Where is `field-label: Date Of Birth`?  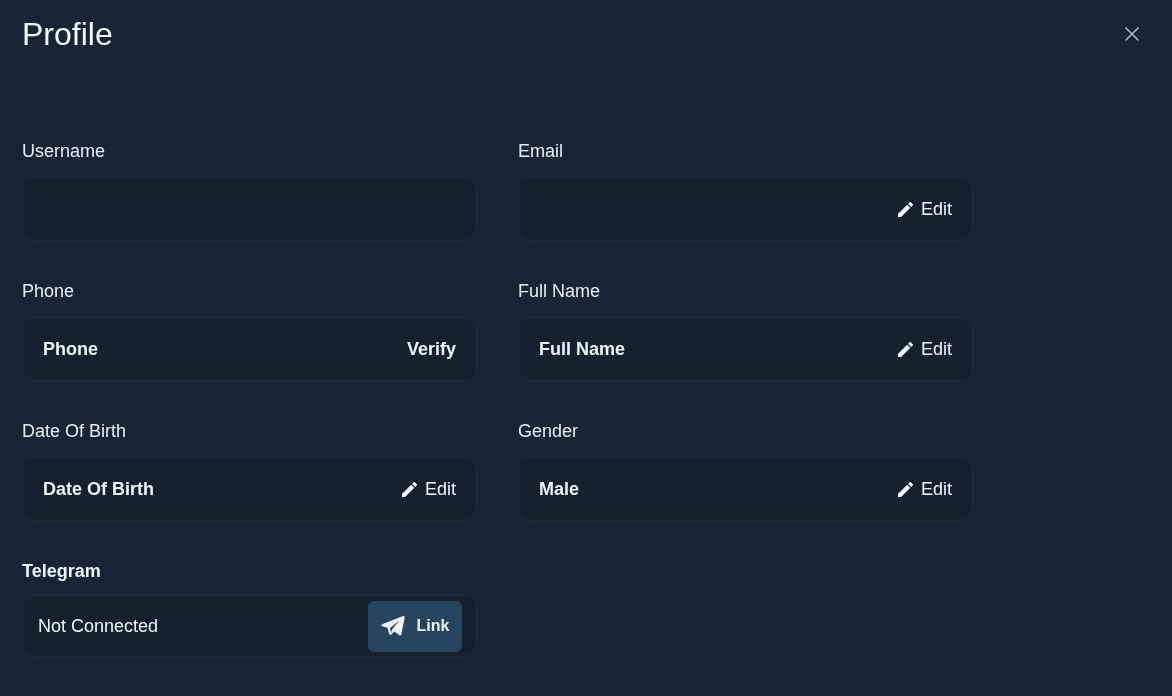
field-label: Date Of Birth is located at coordinates (75, 431).